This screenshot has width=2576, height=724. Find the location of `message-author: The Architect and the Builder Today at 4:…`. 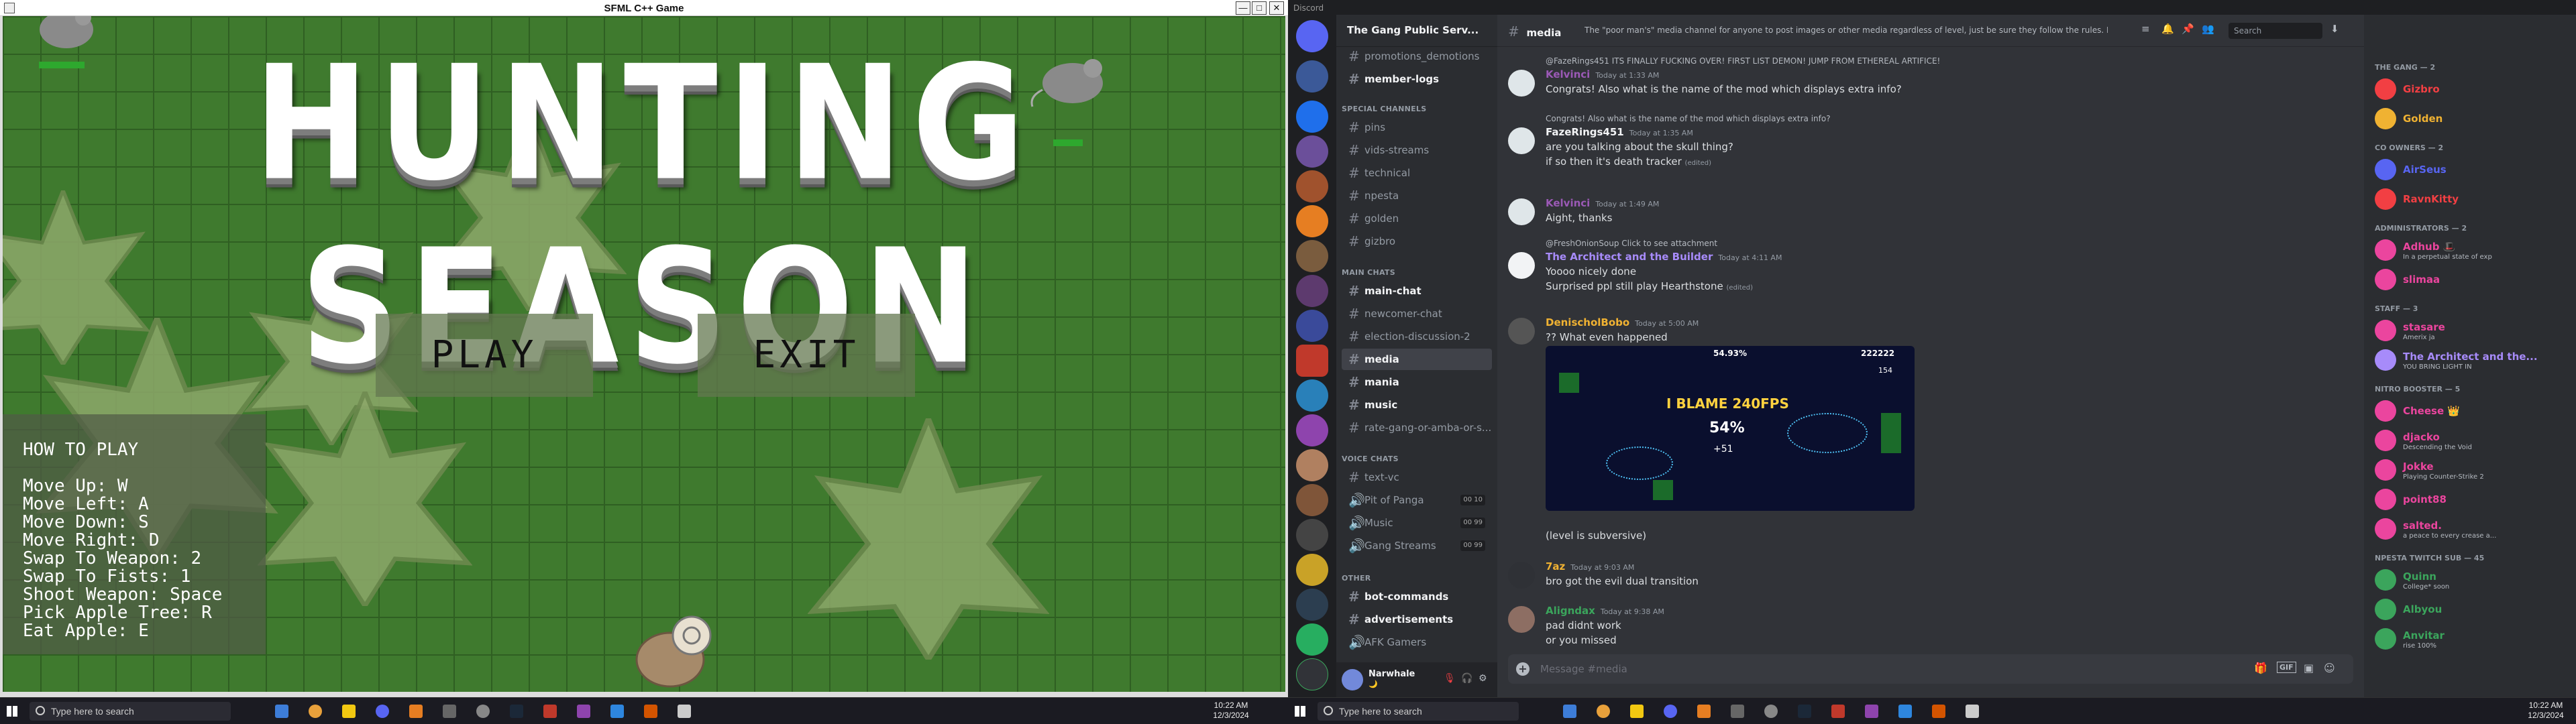

message-author: The Architect and the Builder Today at 4:… is located at coordinates (1664, 257).